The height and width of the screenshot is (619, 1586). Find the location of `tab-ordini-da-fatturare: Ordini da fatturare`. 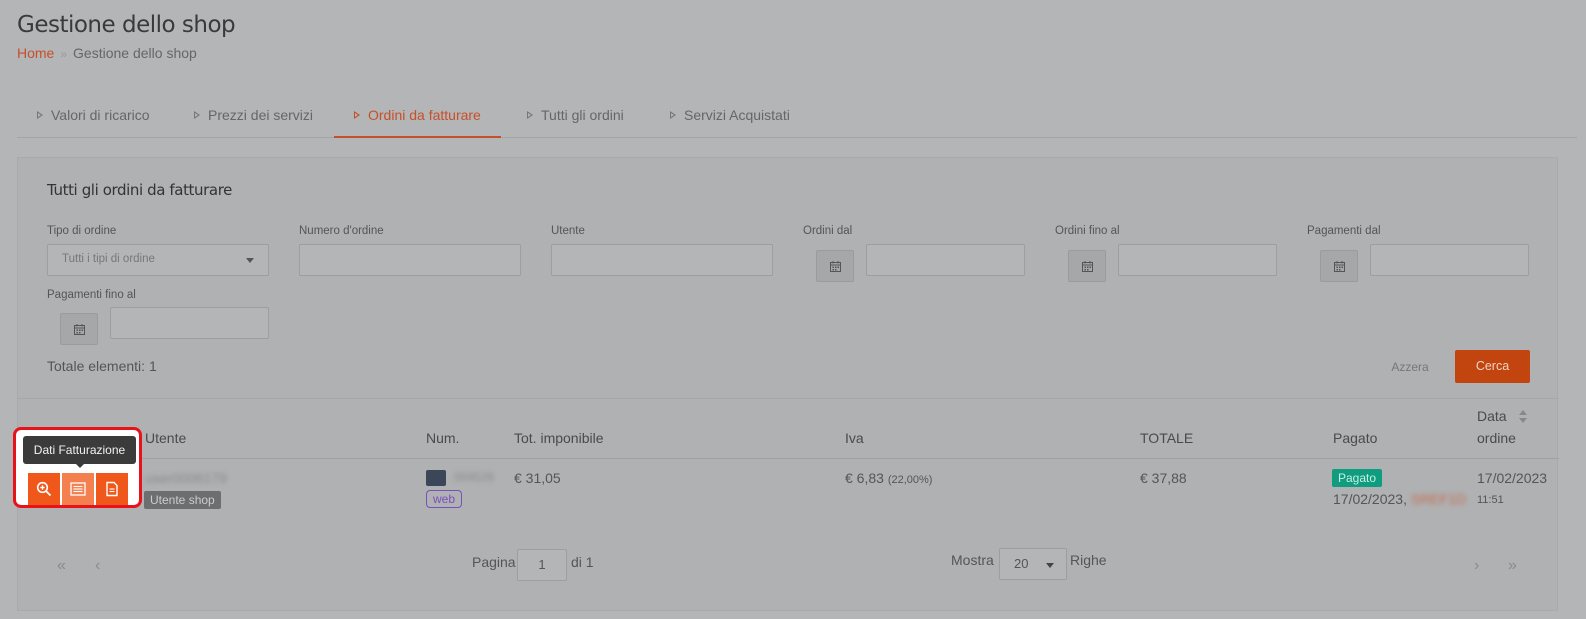

tab-ordini-da-fatturare: Ordini da fatturare is located at coordinates (417, 117).